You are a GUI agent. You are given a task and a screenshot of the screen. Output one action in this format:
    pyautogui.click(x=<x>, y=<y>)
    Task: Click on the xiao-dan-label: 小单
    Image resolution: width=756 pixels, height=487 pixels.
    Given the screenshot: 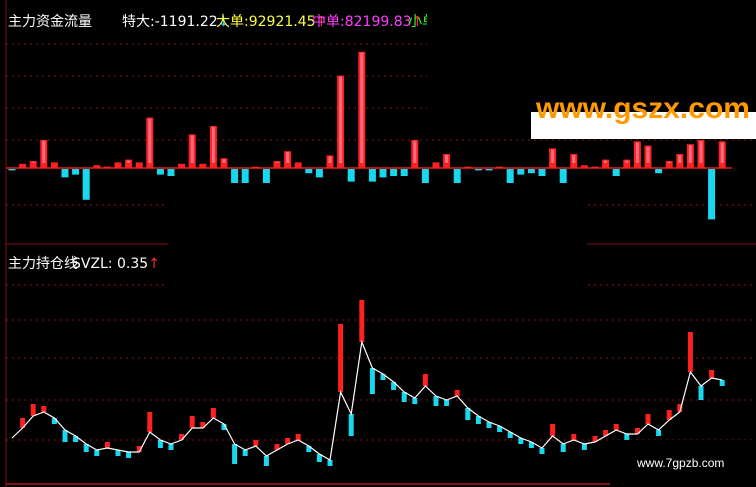 What is the action you would take?
    pyautogui.click(x=417, y=22)
    